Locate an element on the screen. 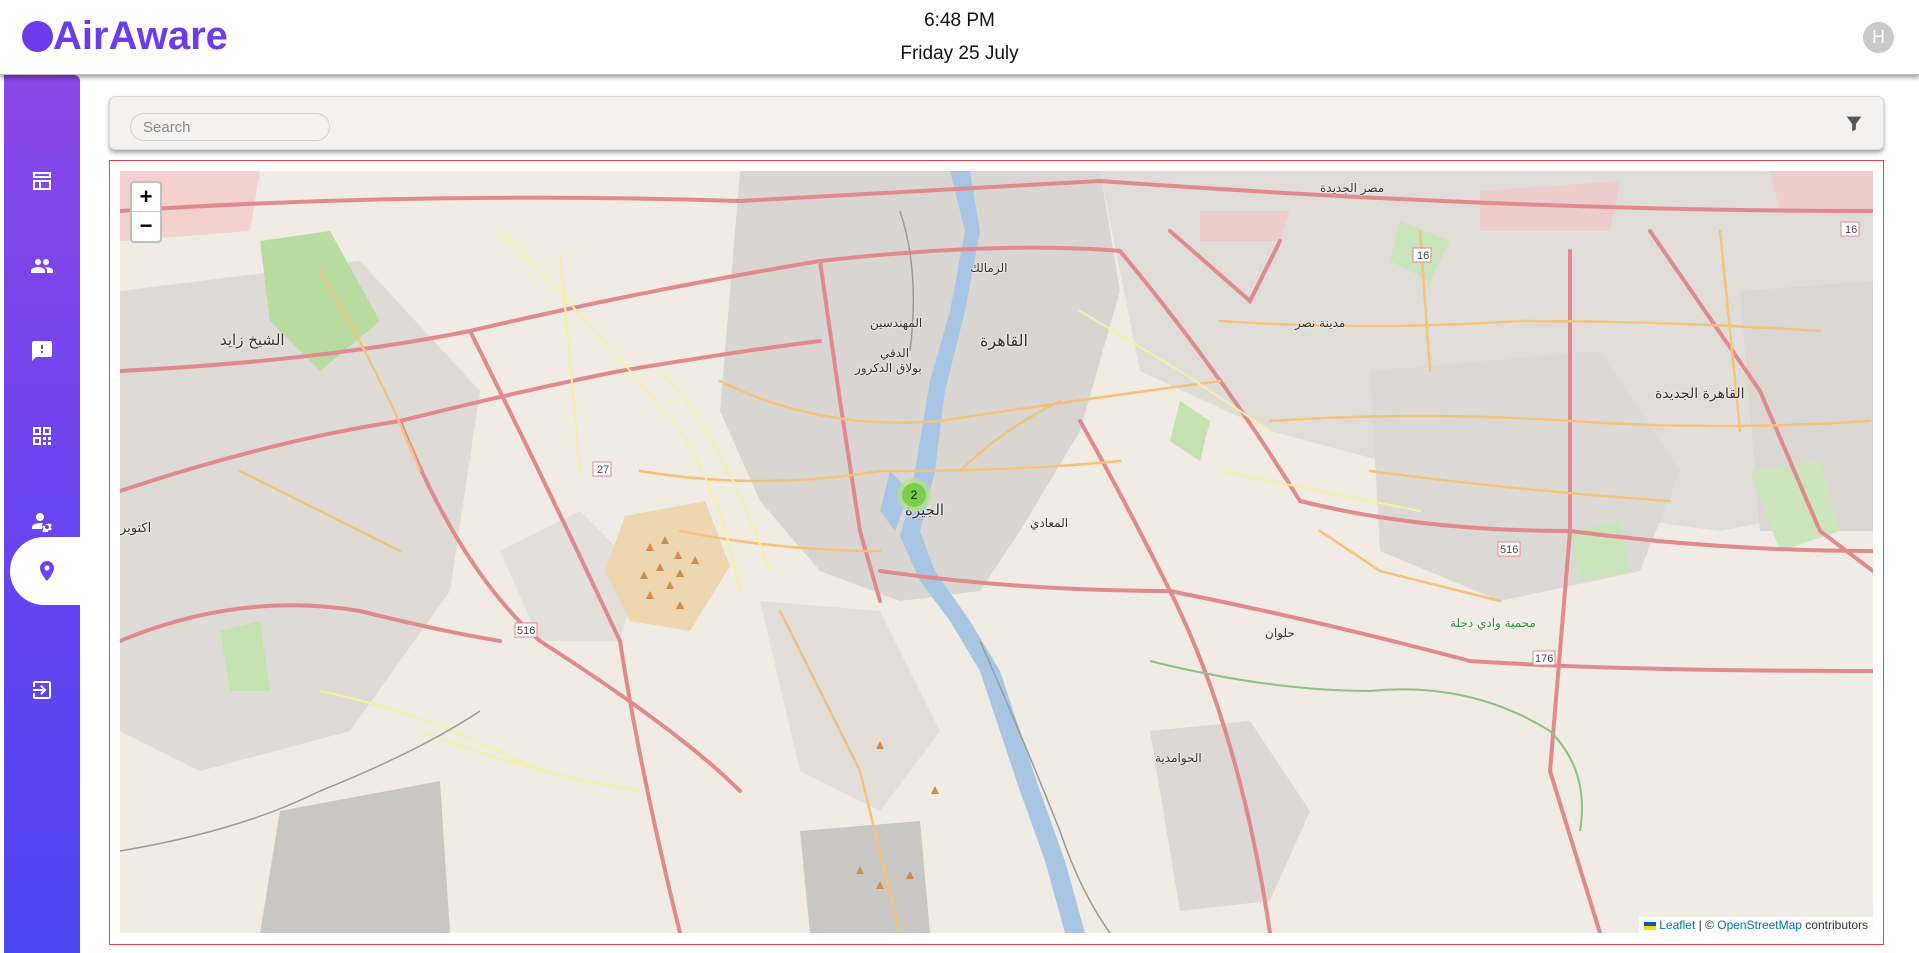 The image size is (1919, 953). sidebar is located at coordinates (44, 514).